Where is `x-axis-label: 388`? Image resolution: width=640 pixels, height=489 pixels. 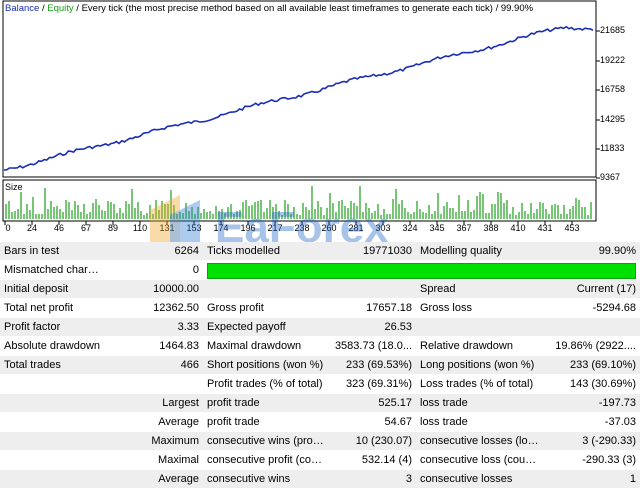 x-axis-label: 388 is located at coordinates (491, 228).